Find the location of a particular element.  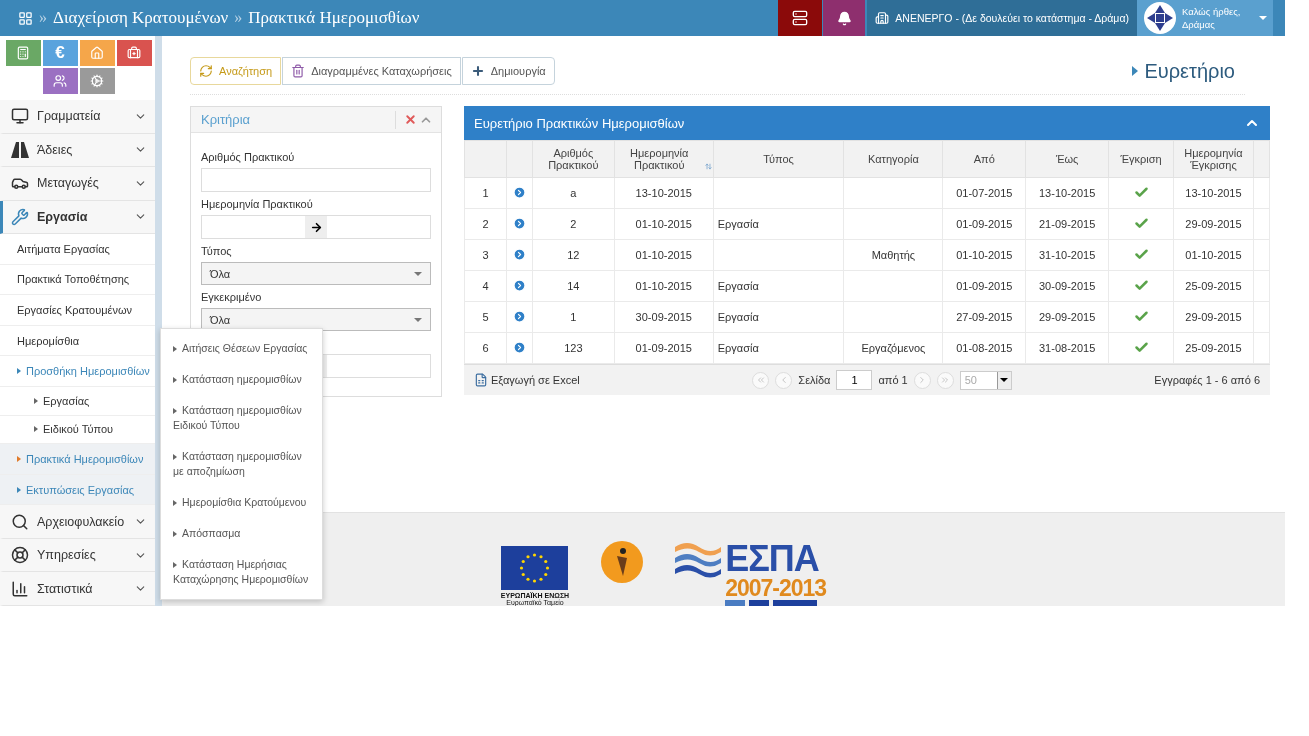

logo-years: 2007-2013 is located at coordinates (776, 588).